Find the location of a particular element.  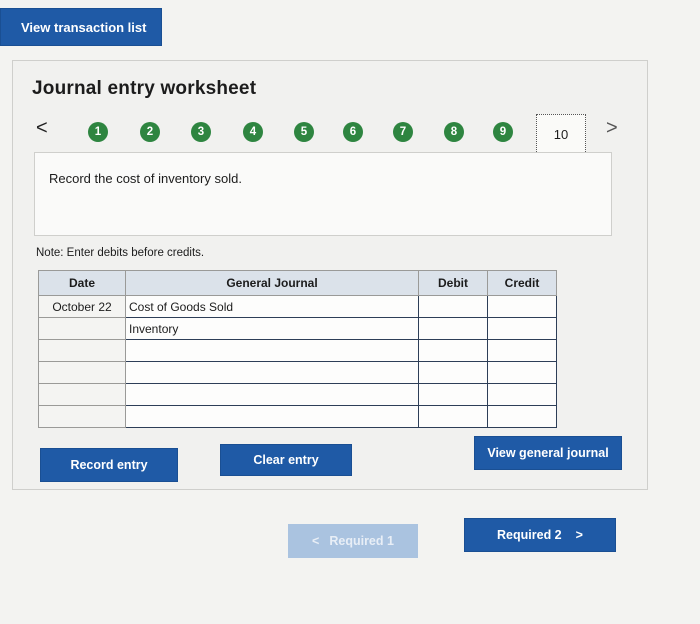

step-1: 1 is located at coordinates (98, 132).